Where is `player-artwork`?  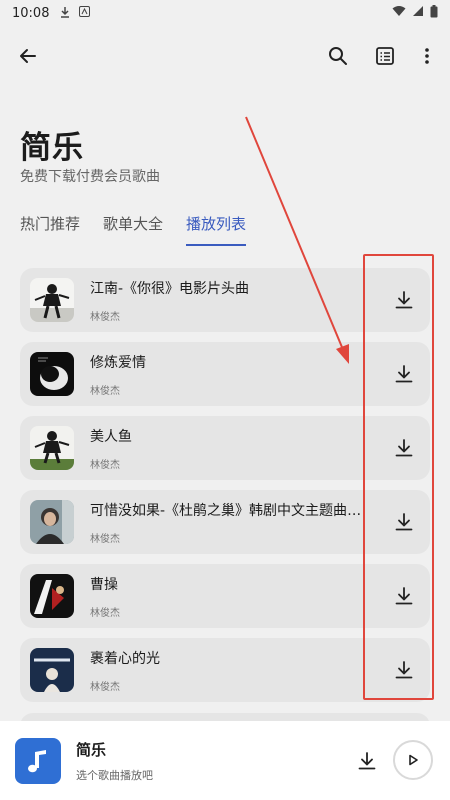
player-artwork is located at coordinates (38, 761).